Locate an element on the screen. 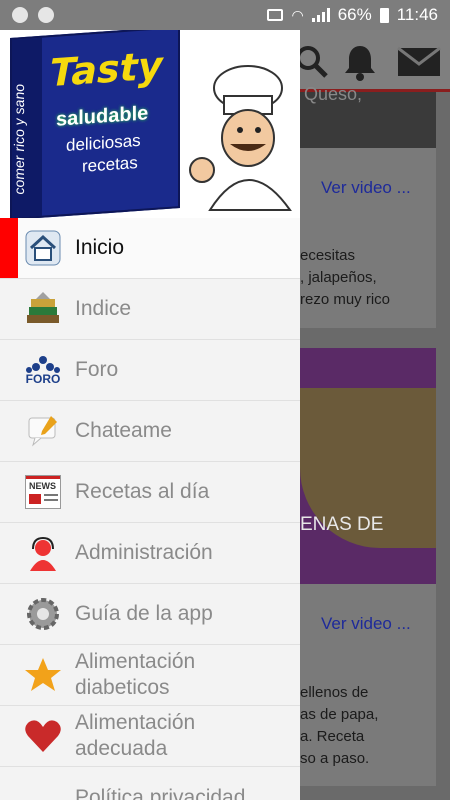 The height and width of the screenshot is (800, 450). menu-label-indice: Indice is located at coordinates (103, 308).